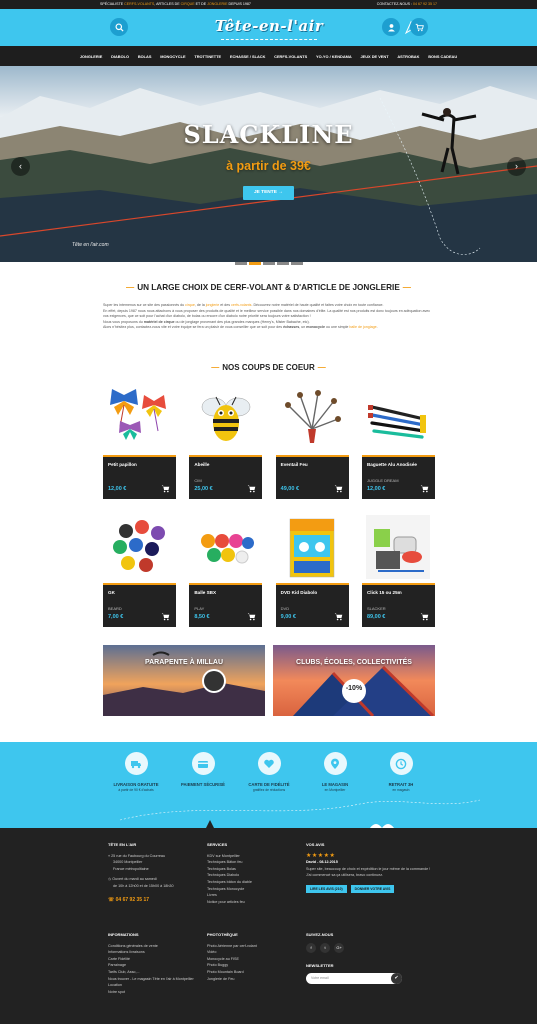 The height and width of the screenshot is (1024, 537). I want to click on tagline-link-kites: CERFS-VOLANTS, so click(139, 4).